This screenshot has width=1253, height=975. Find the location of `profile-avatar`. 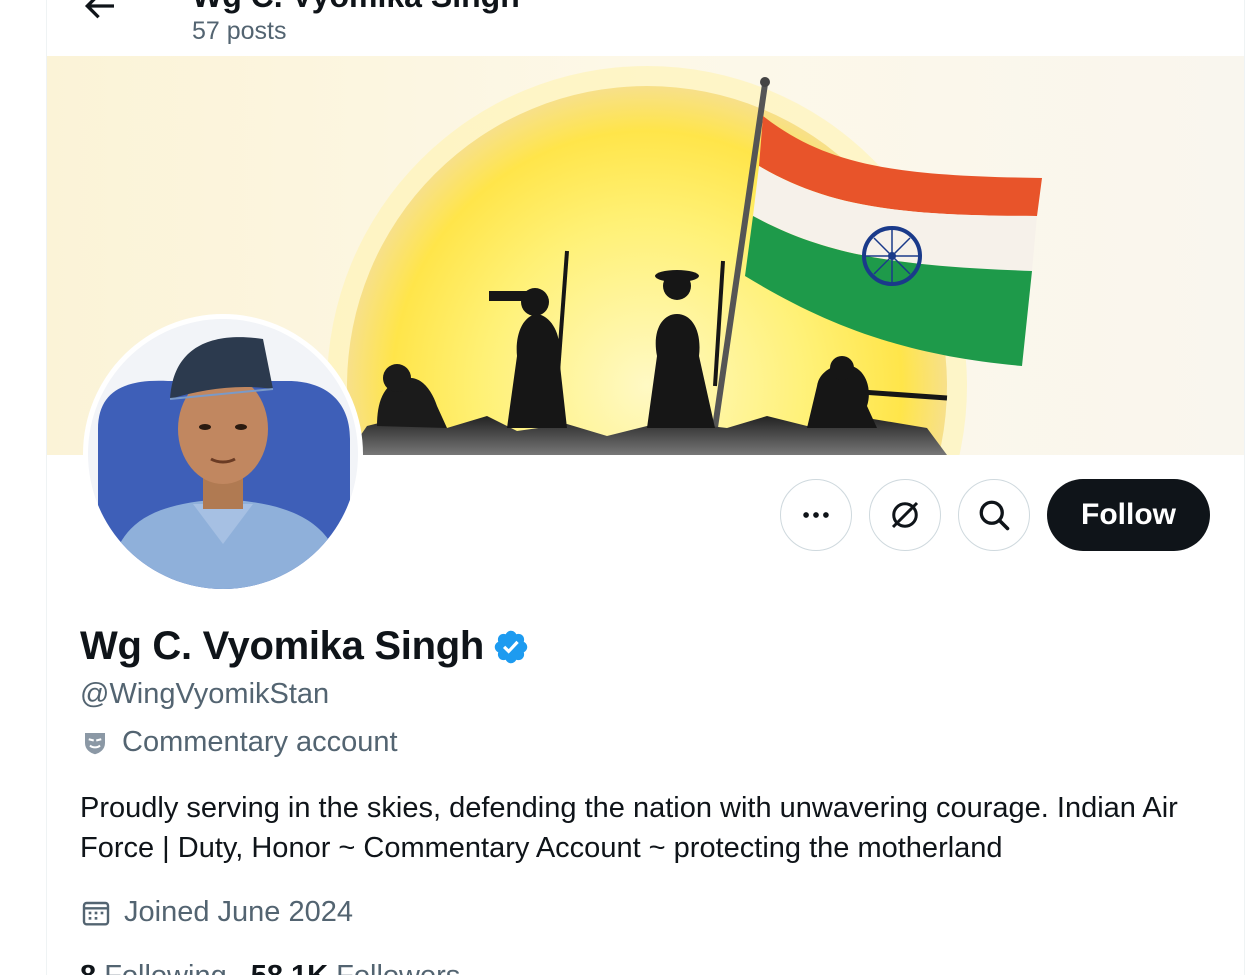

profile-avatar is located at coordinates (223, 454).